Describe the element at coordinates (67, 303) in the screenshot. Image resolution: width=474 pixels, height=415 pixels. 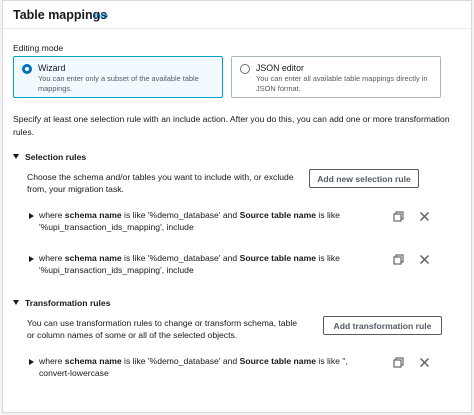
I see `transformation-rules-title: Transformation rules` at that location.